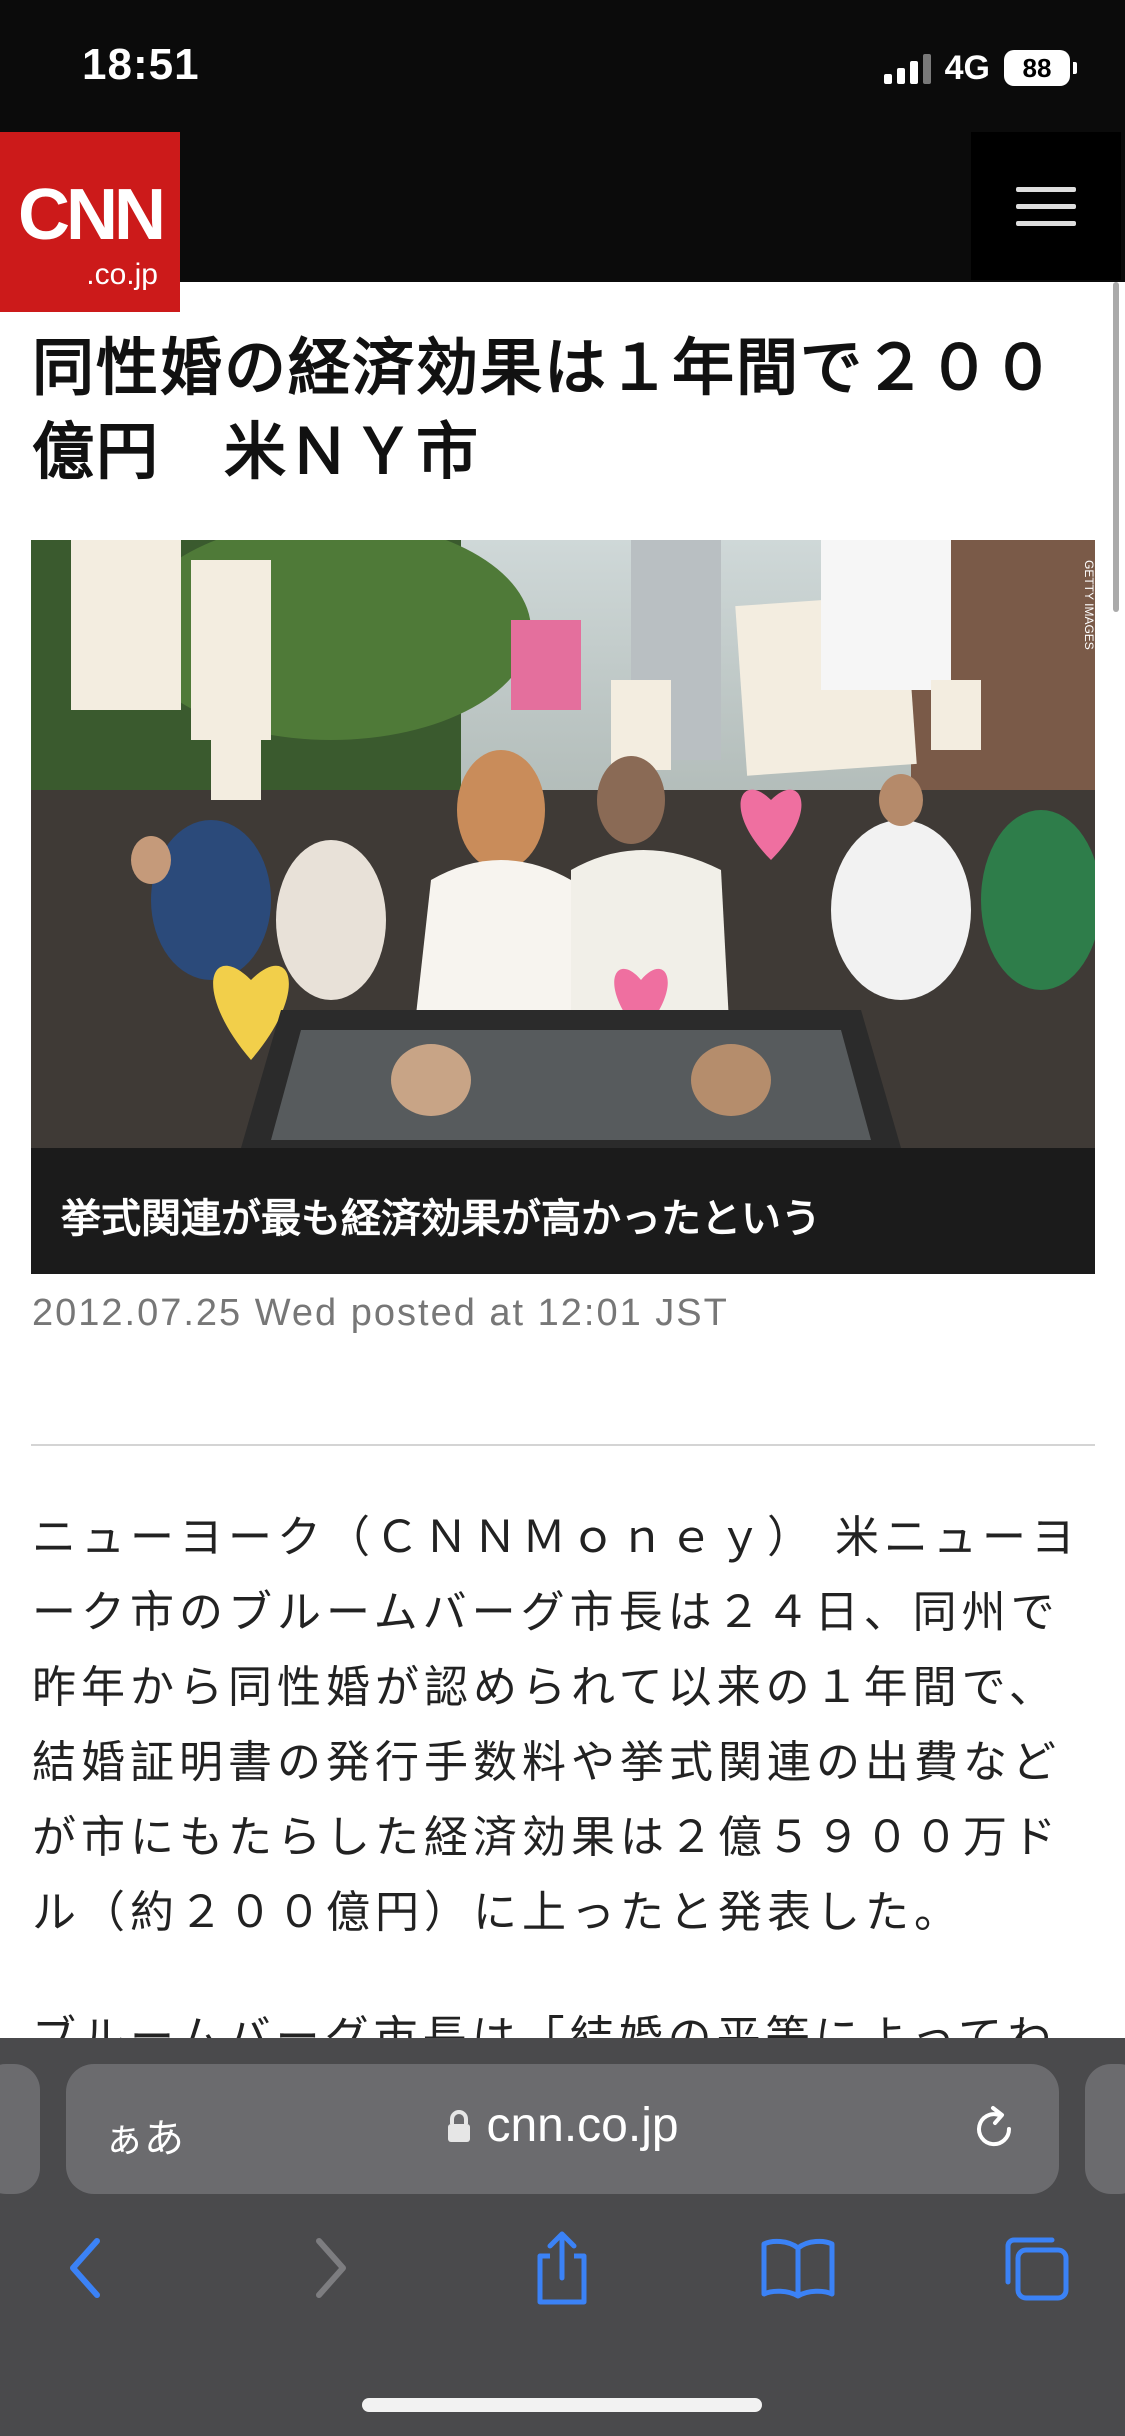 The height and width of the screenshot is (2436, 1125). Describe the element at coordinates (798, 2268) in the screenshot. I see `bookmarks-icon` at that location.